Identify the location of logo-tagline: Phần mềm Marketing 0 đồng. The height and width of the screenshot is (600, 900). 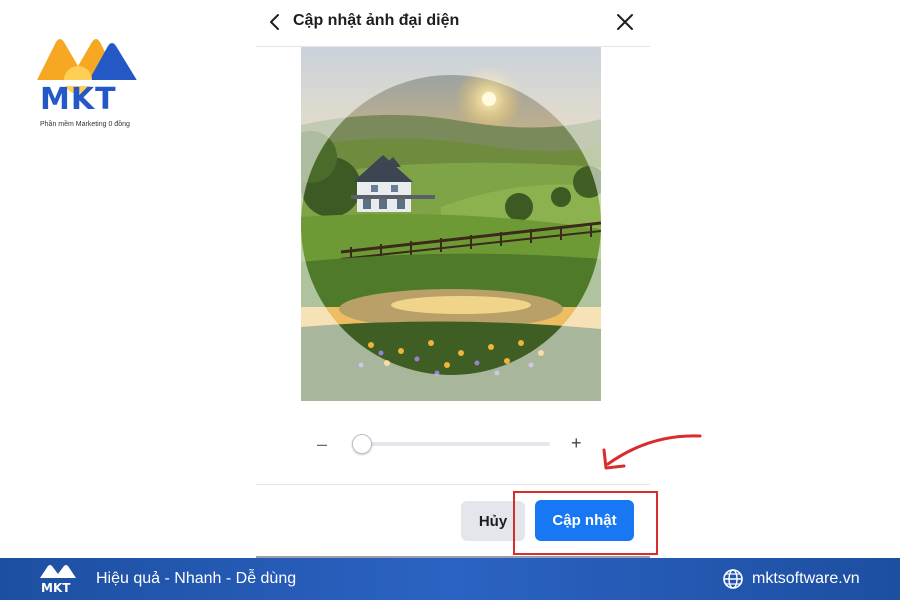
(85, 124).